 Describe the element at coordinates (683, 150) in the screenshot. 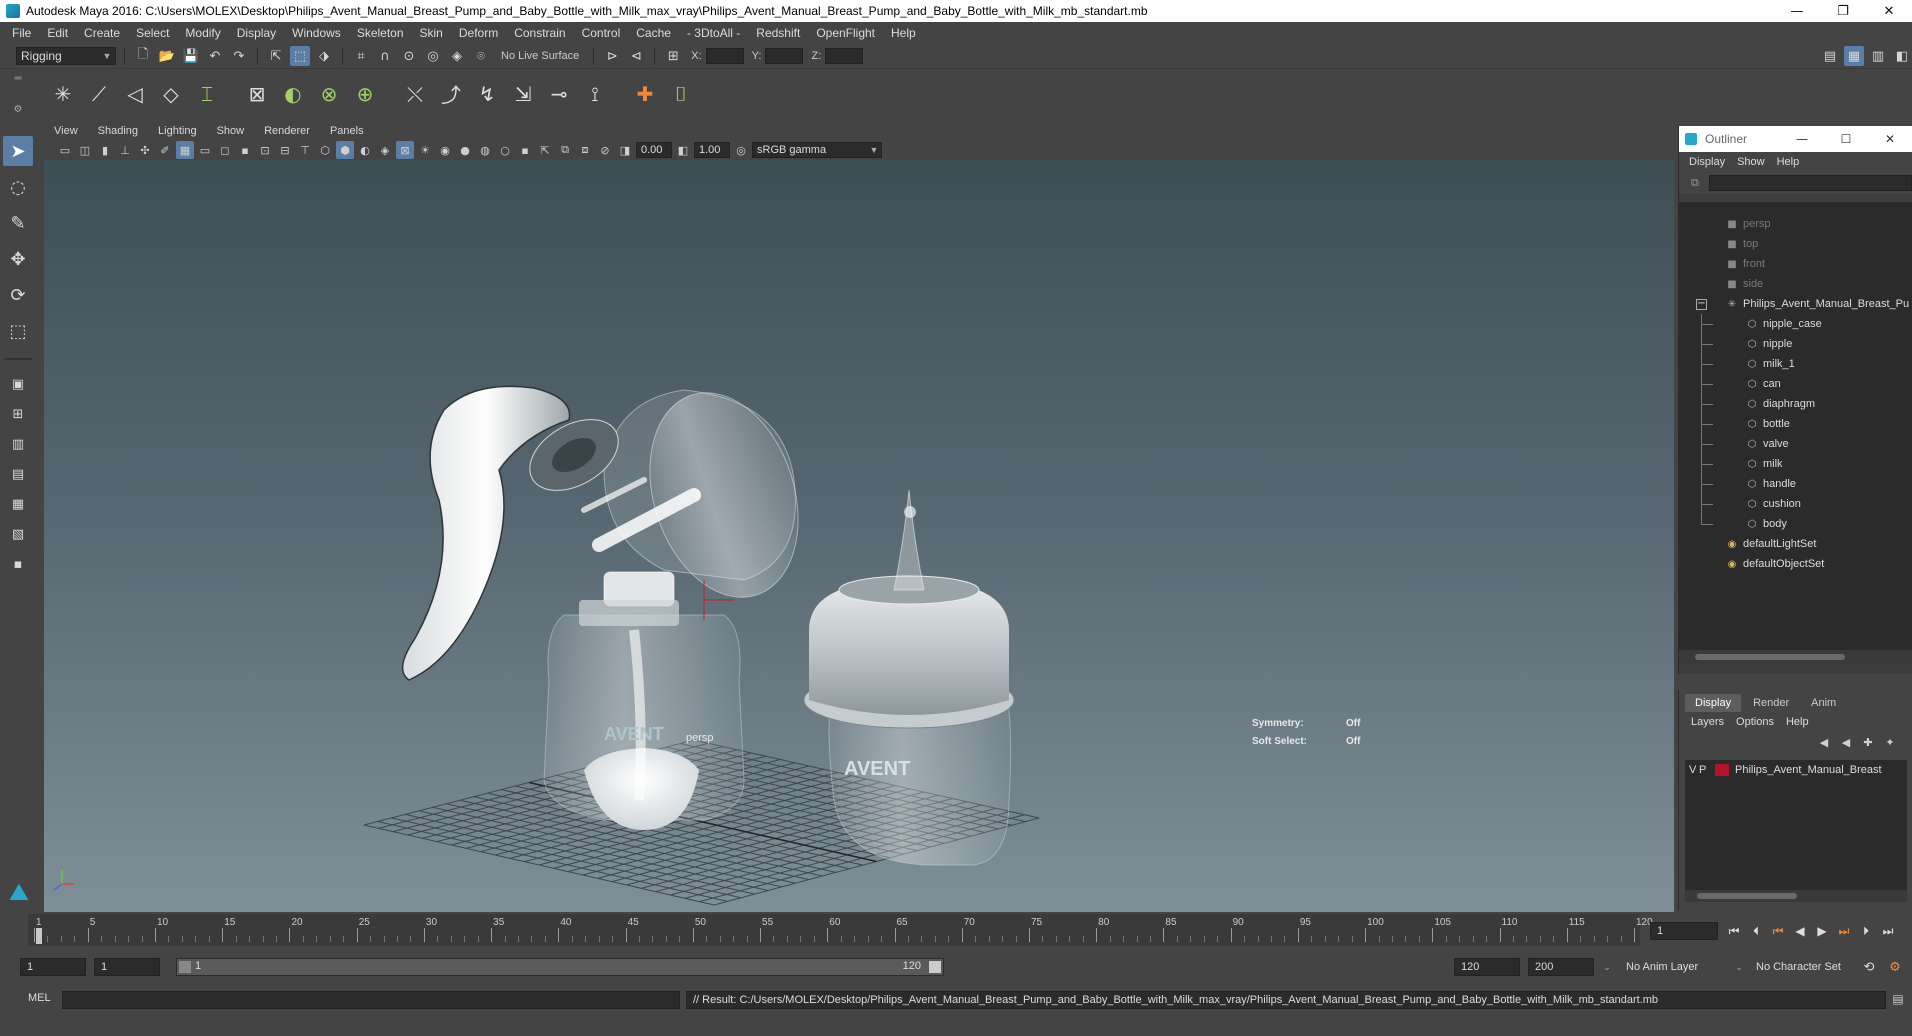

I see `gamma-icon: ◧` at that location.